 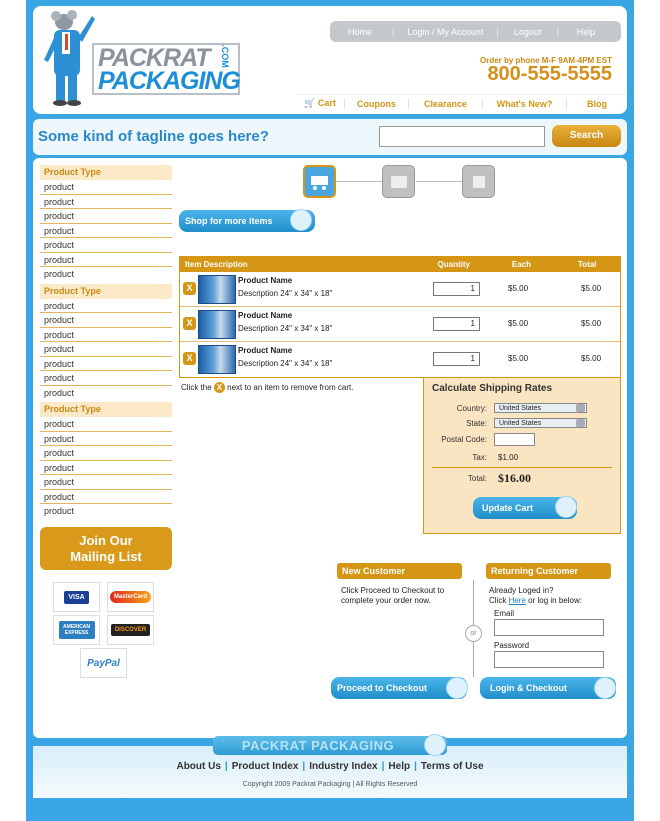 What do you see at coordinates (514, 439) in the screenshot?
I see `postal-code-input` at bounding box center [514, 439].